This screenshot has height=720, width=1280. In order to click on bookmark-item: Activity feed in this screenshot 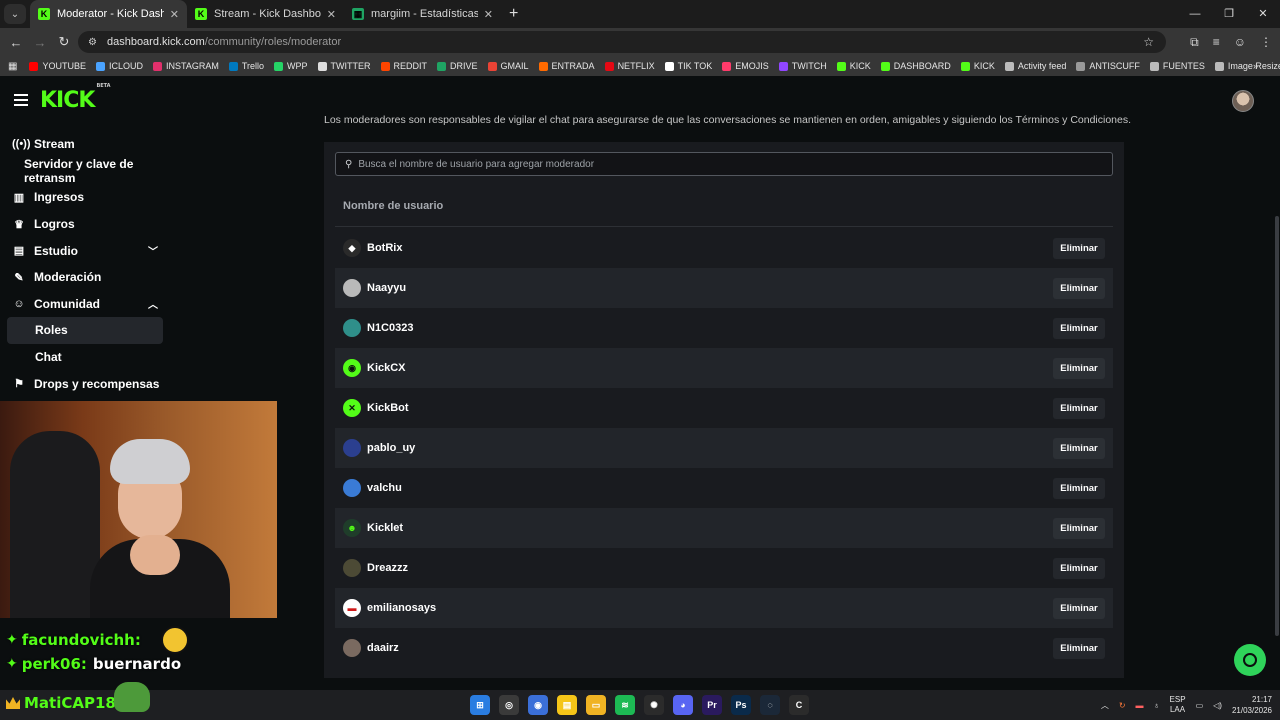, I will do `click(1035, 66)`.